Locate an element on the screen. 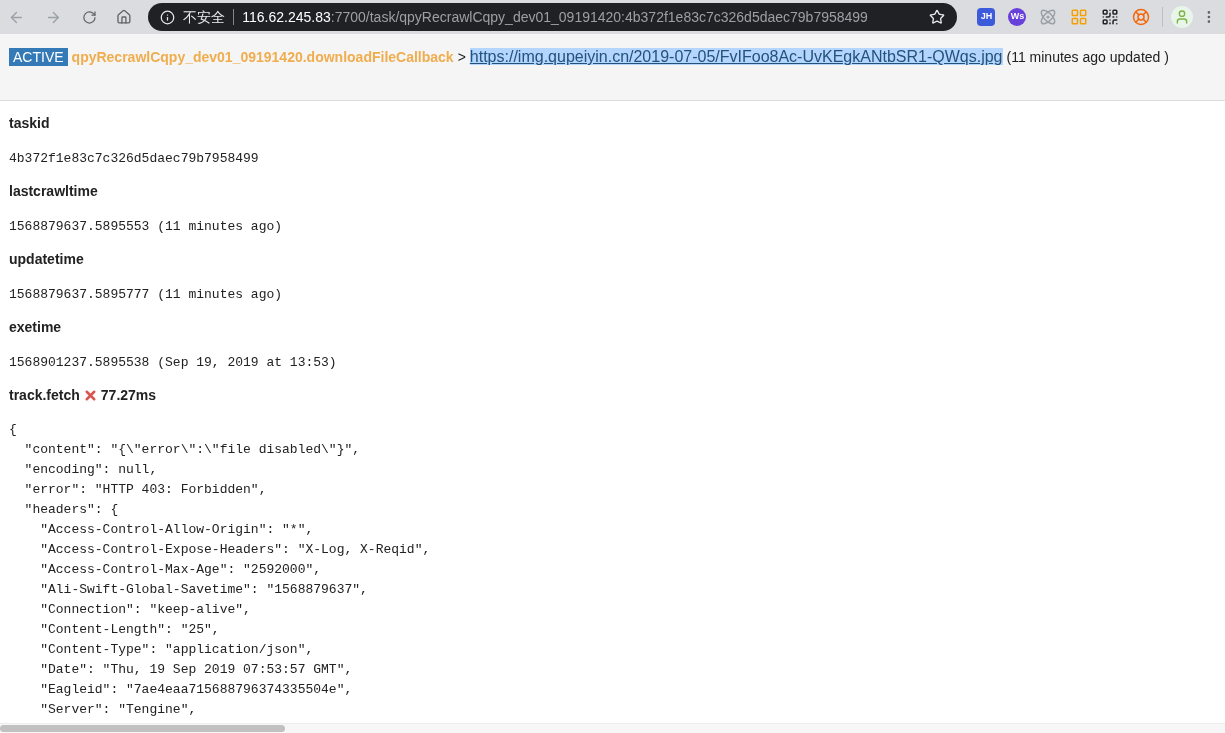 The width and height of the screenshot is (1225, 733). url-text: 116.62.245.83:7700/task/qpyRecrawlCqpy_dev01_09191420:4b372f1e83c7c326d5daec79b7958499 is located at coordinates (555, 17).